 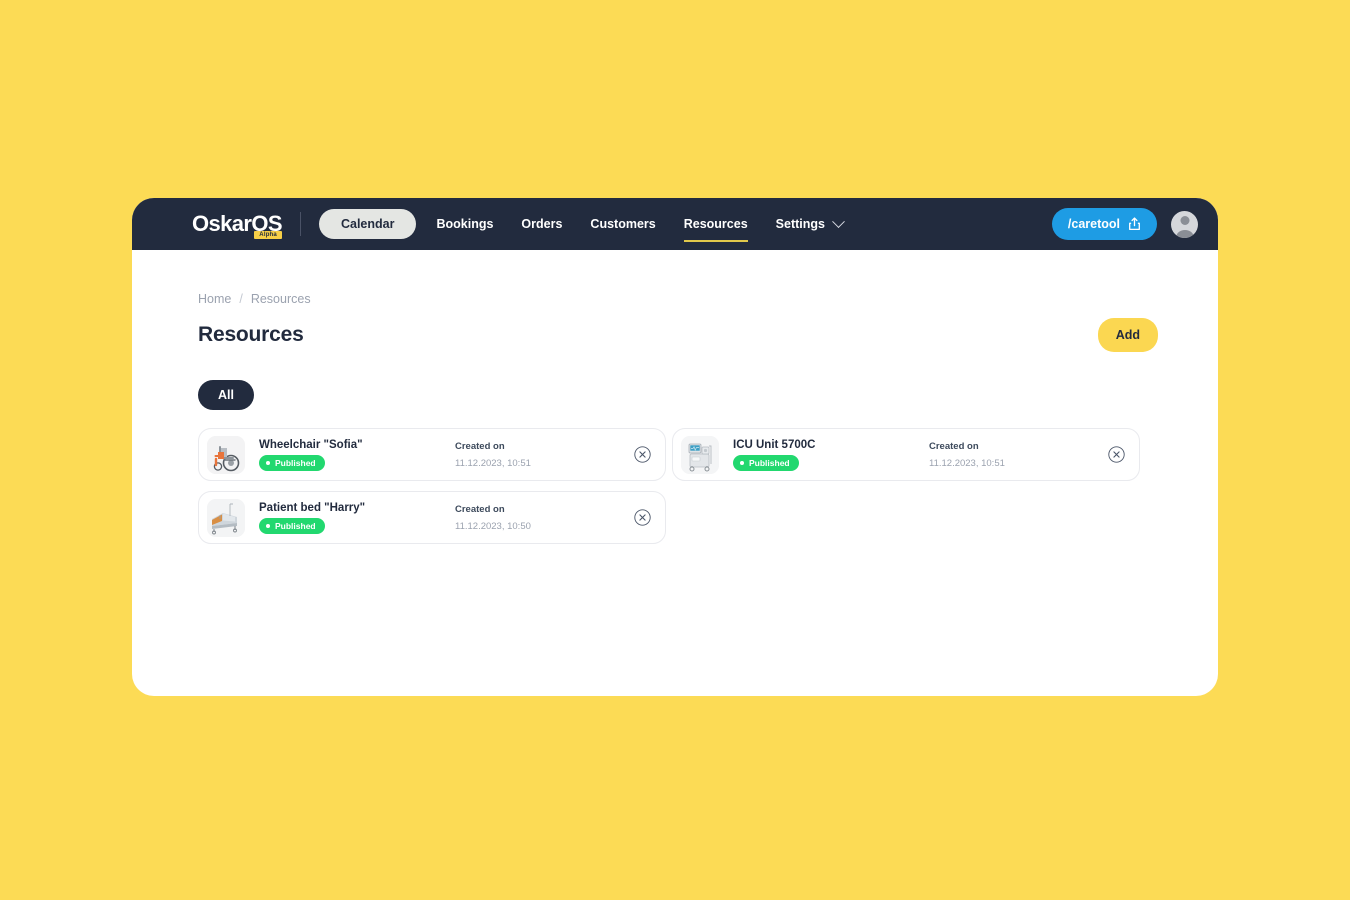 I want to click on brand-logo: OskarOS Alpha, so click(x=237, y=225).